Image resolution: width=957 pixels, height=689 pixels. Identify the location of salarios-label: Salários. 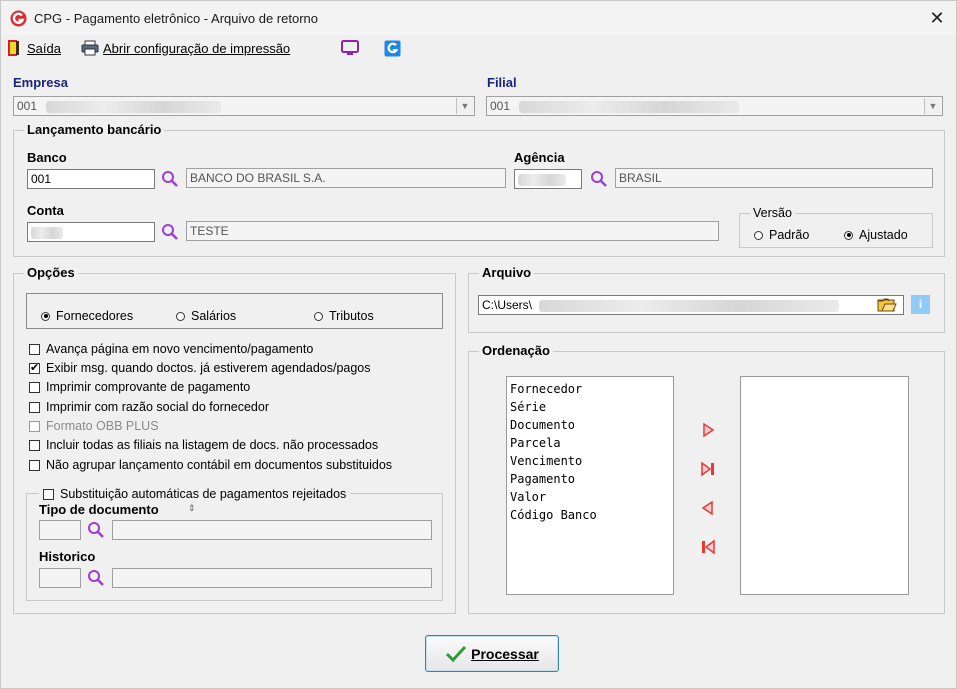
(214, 316).